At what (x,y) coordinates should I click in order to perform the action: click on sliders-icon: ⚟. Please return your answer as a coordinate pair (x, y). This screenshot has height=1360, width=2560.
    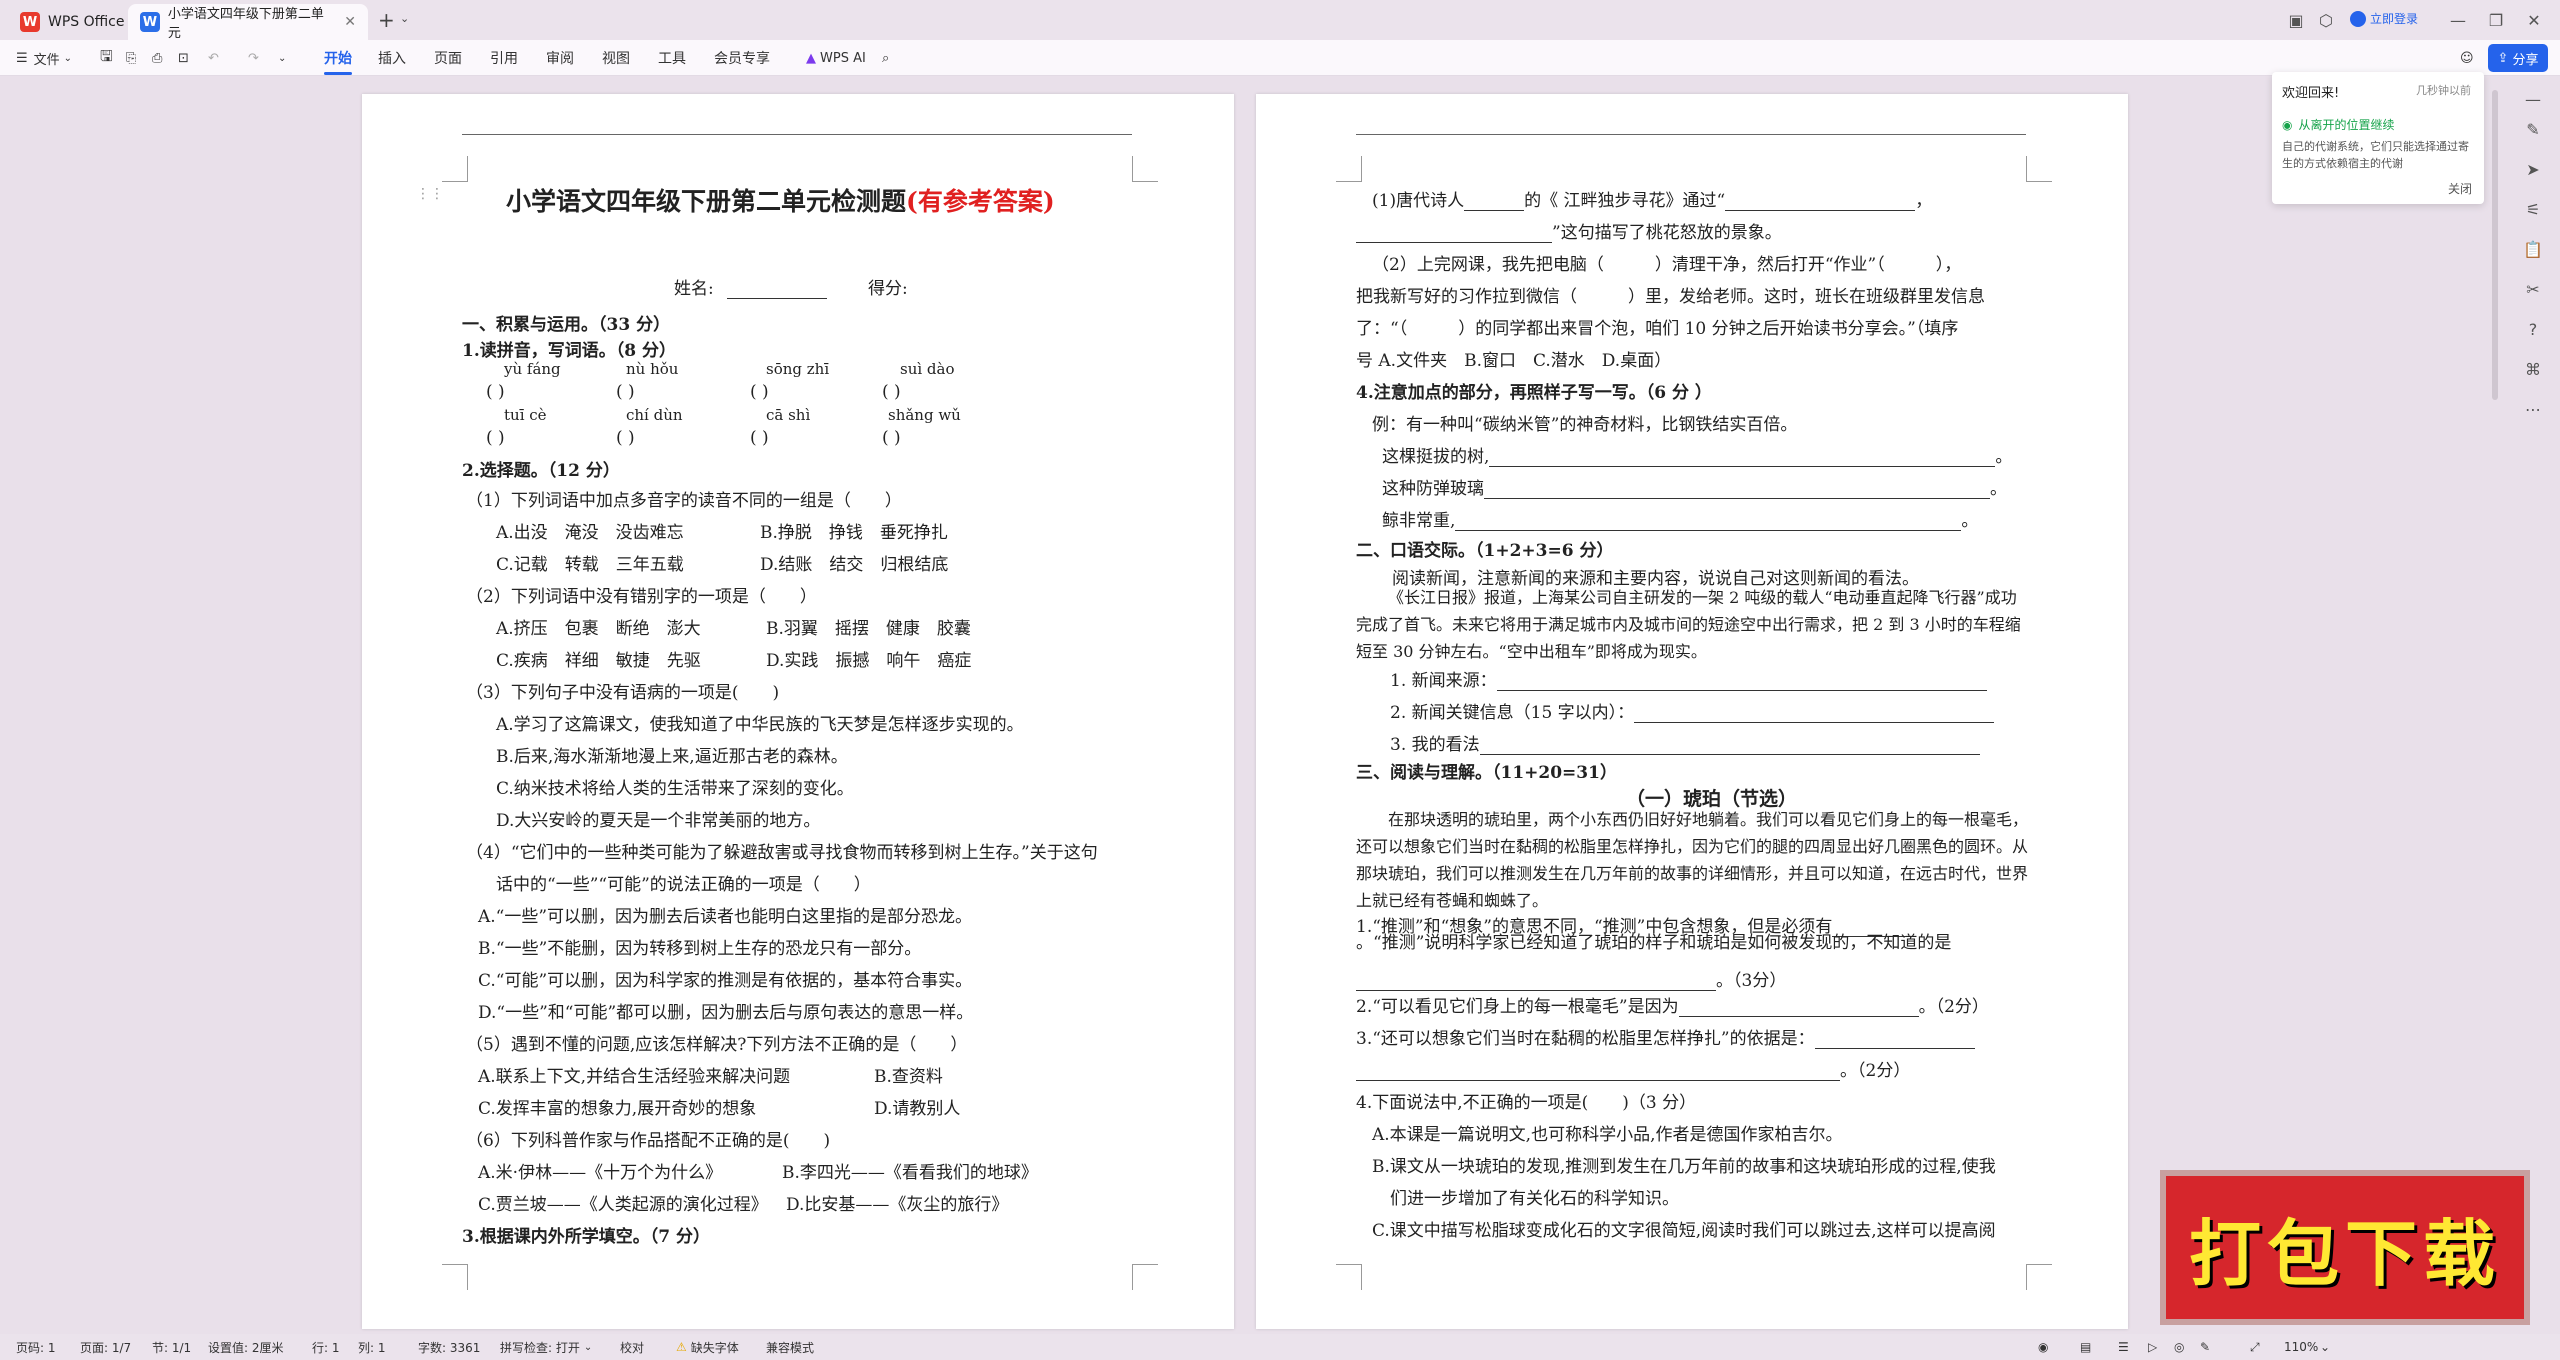
    Looking at the image, I should click on (2533, 209).